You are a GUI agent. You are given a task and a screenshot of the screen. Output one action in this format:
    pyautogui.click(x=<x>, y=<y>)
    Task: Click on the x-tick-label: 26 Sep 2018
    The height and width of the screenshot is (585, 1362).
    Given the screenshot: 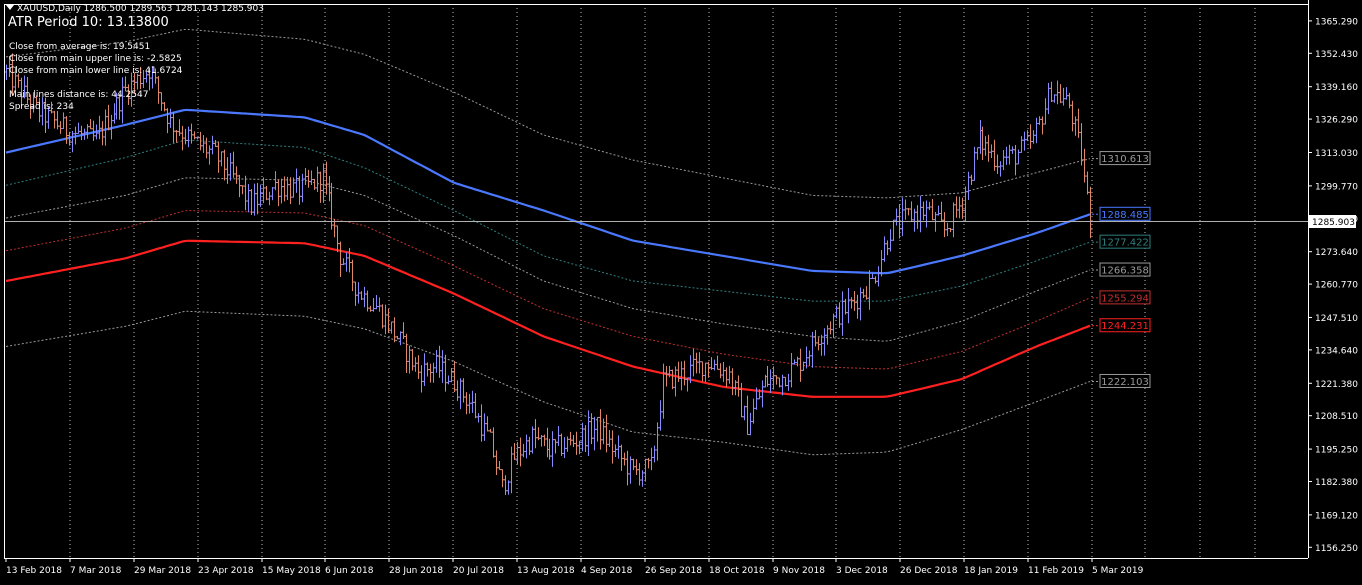 What is the action you would take?
    pyautogui.click(x=673, y=571)
    